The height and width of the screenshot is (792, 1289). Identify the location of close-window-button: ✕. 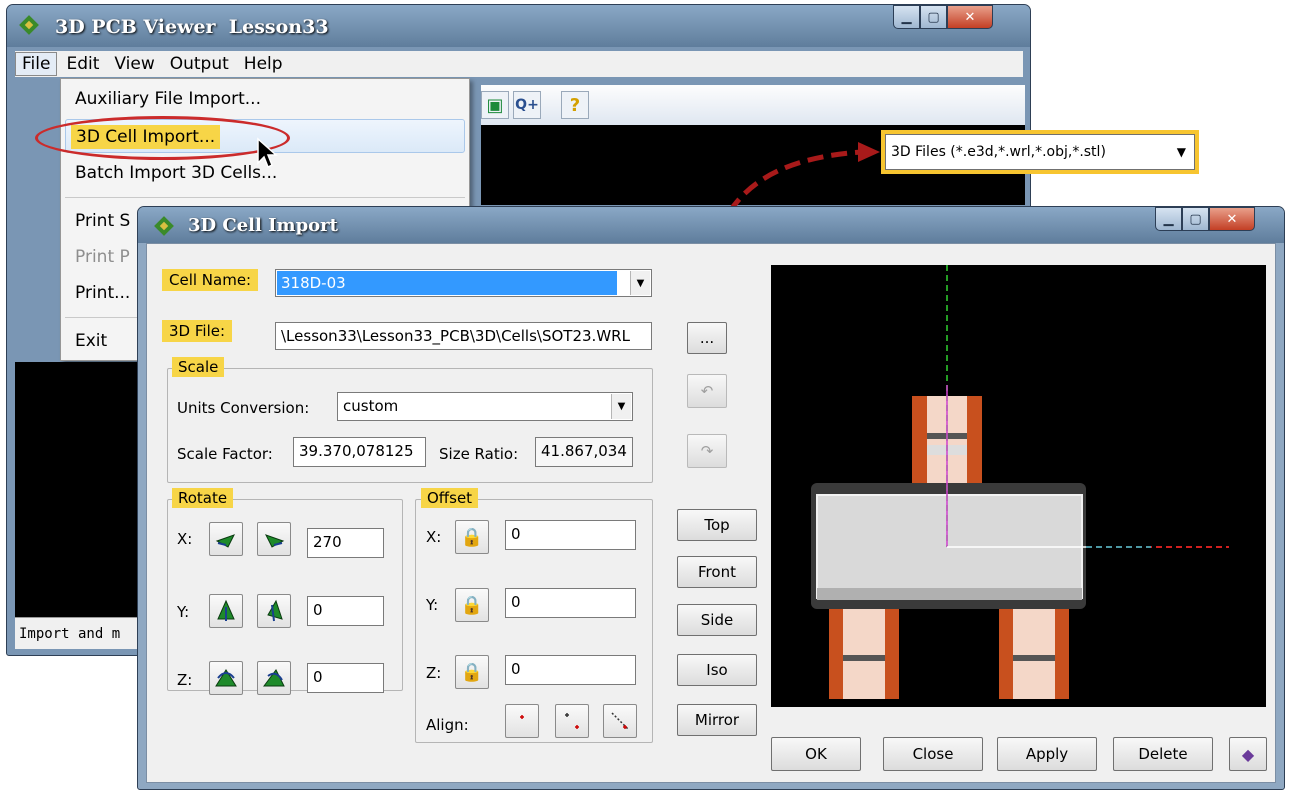
(970, 17).